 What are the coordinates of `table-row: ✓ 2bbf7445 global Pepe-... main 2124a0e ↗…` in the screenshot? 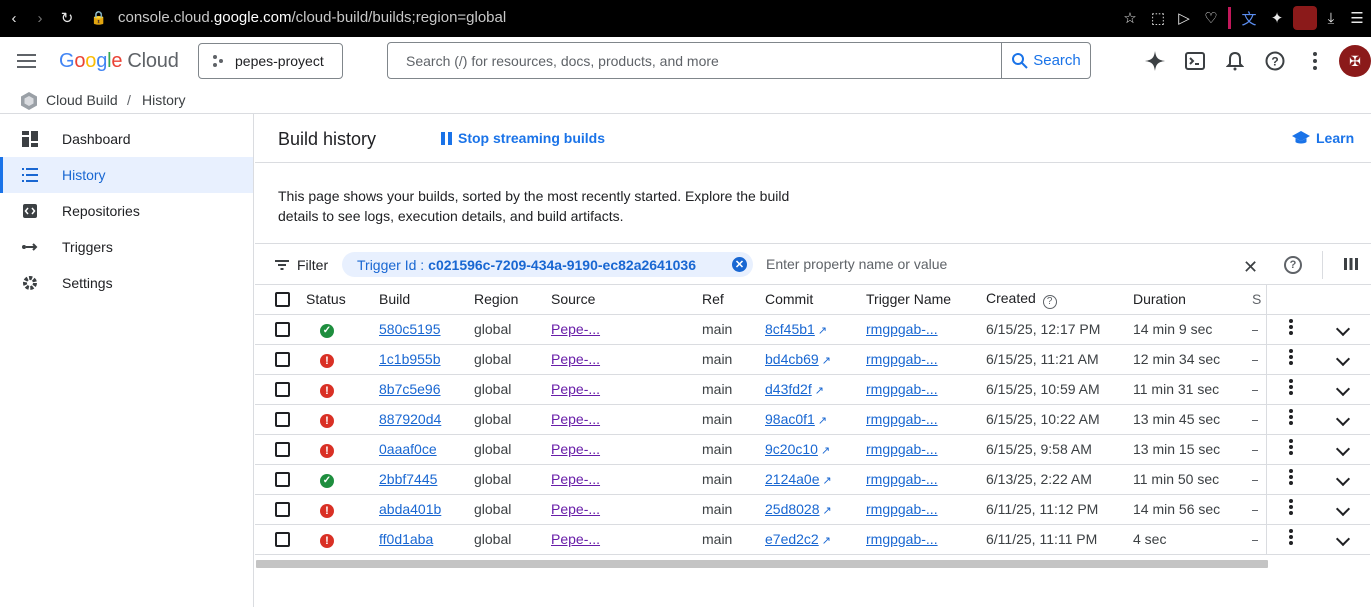 It's located at (812, 479).